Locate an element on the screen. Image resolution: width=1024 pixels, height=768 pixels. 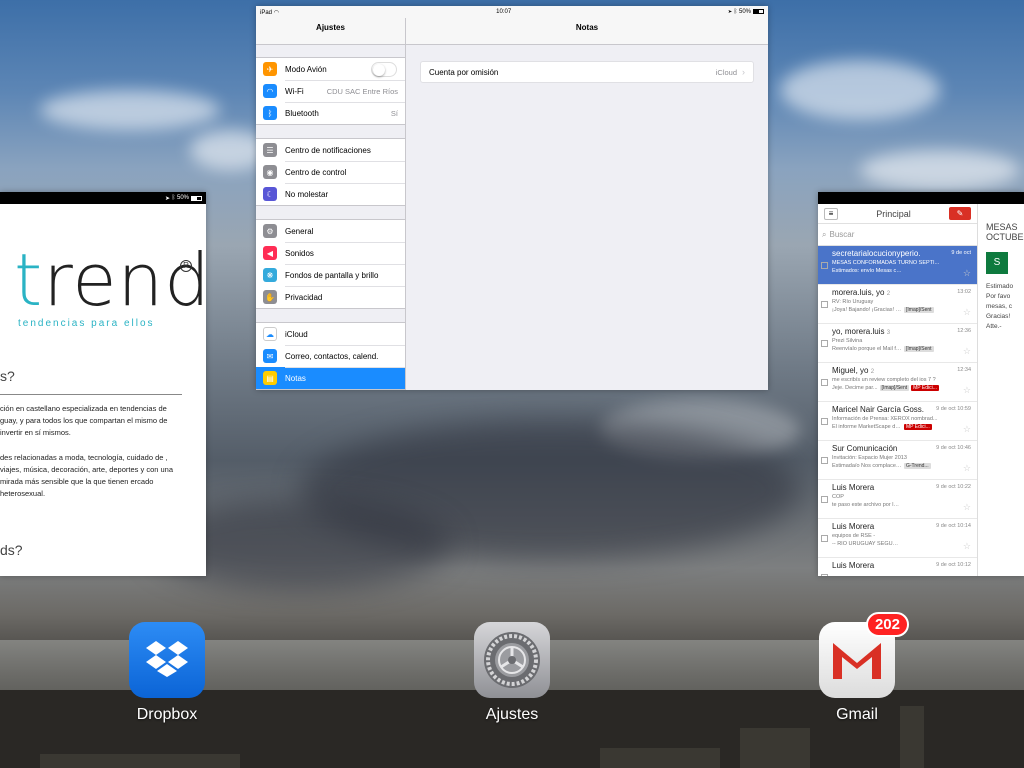
sidebar-item-label: Bluetooth is located at coordinates (302, 113).